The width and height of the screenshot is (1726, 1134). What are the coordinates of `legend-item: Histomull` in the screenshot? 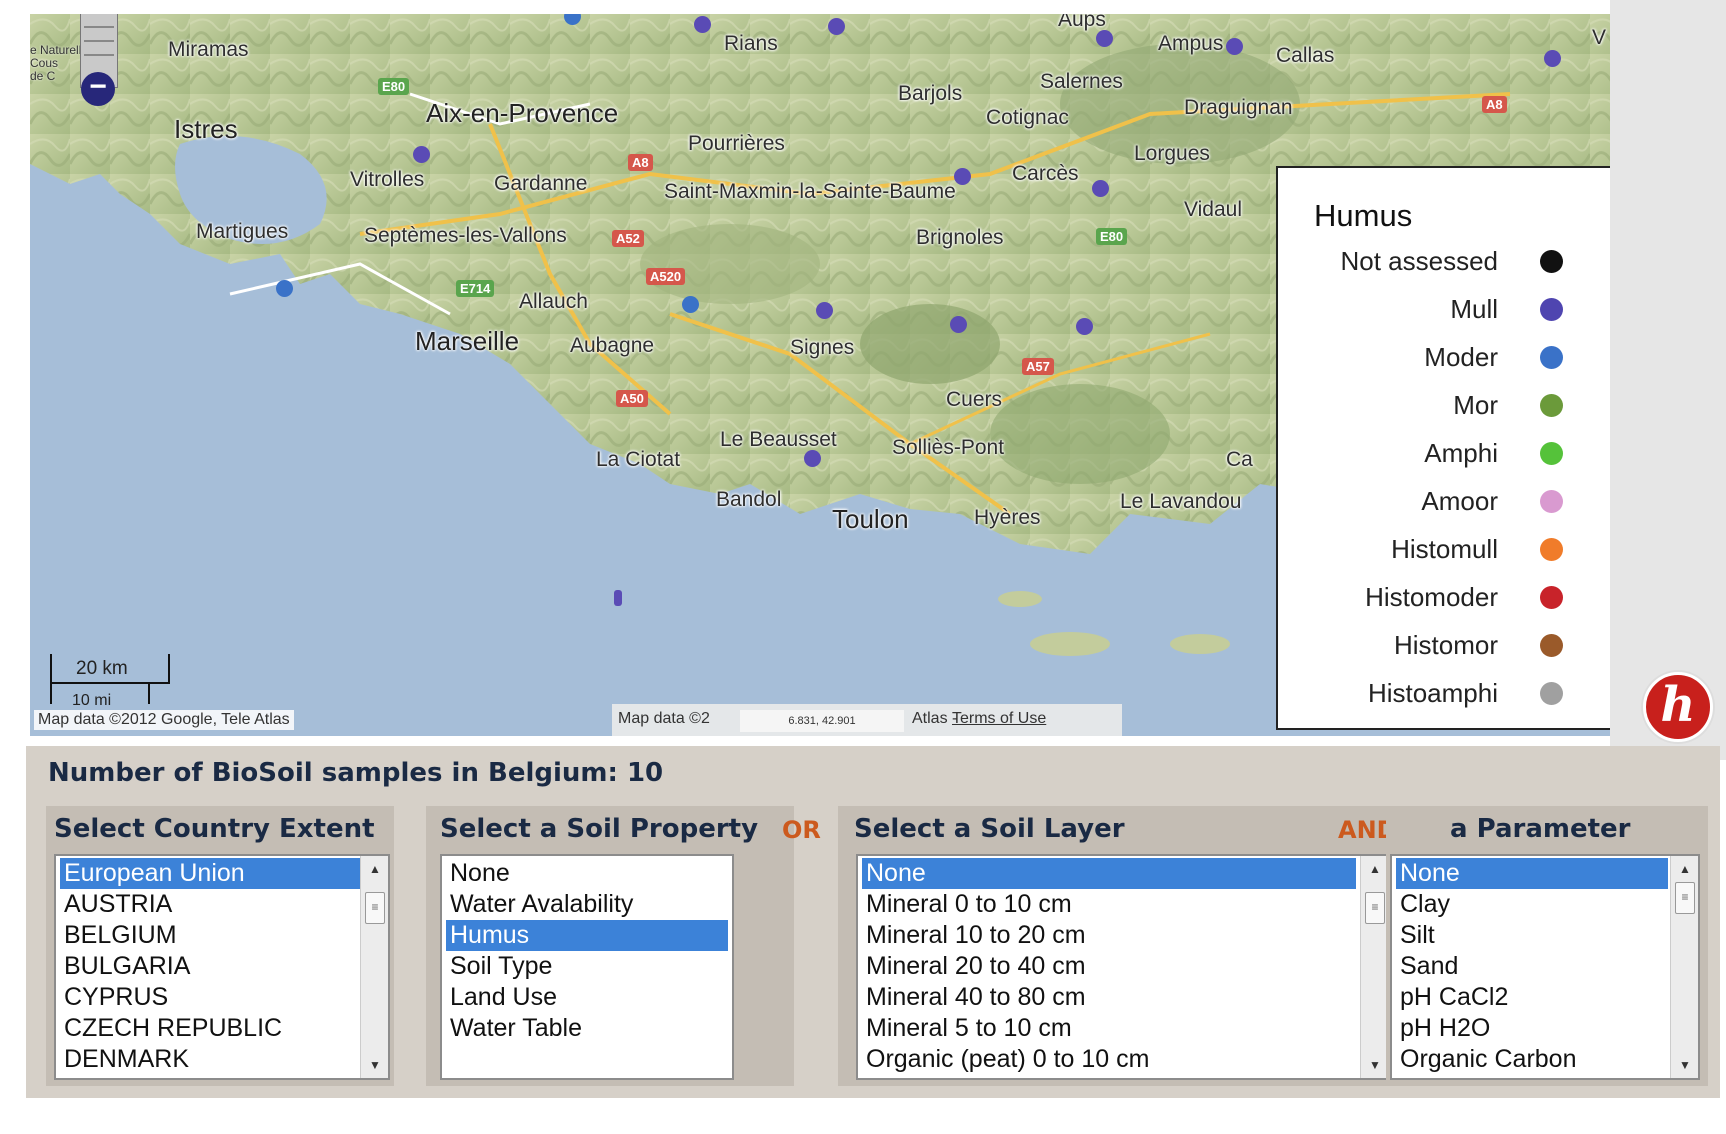 It's located at (1444, 550).